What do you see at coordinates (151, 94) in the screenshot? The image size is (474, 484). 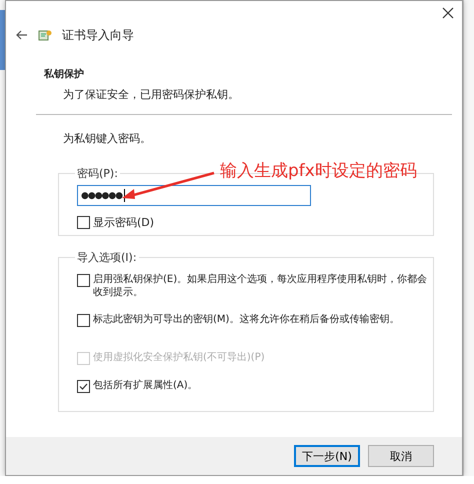 I see `section-subtitle: 为了保证安全，已用密码保护私钥。` at bounding box center [151, 94].